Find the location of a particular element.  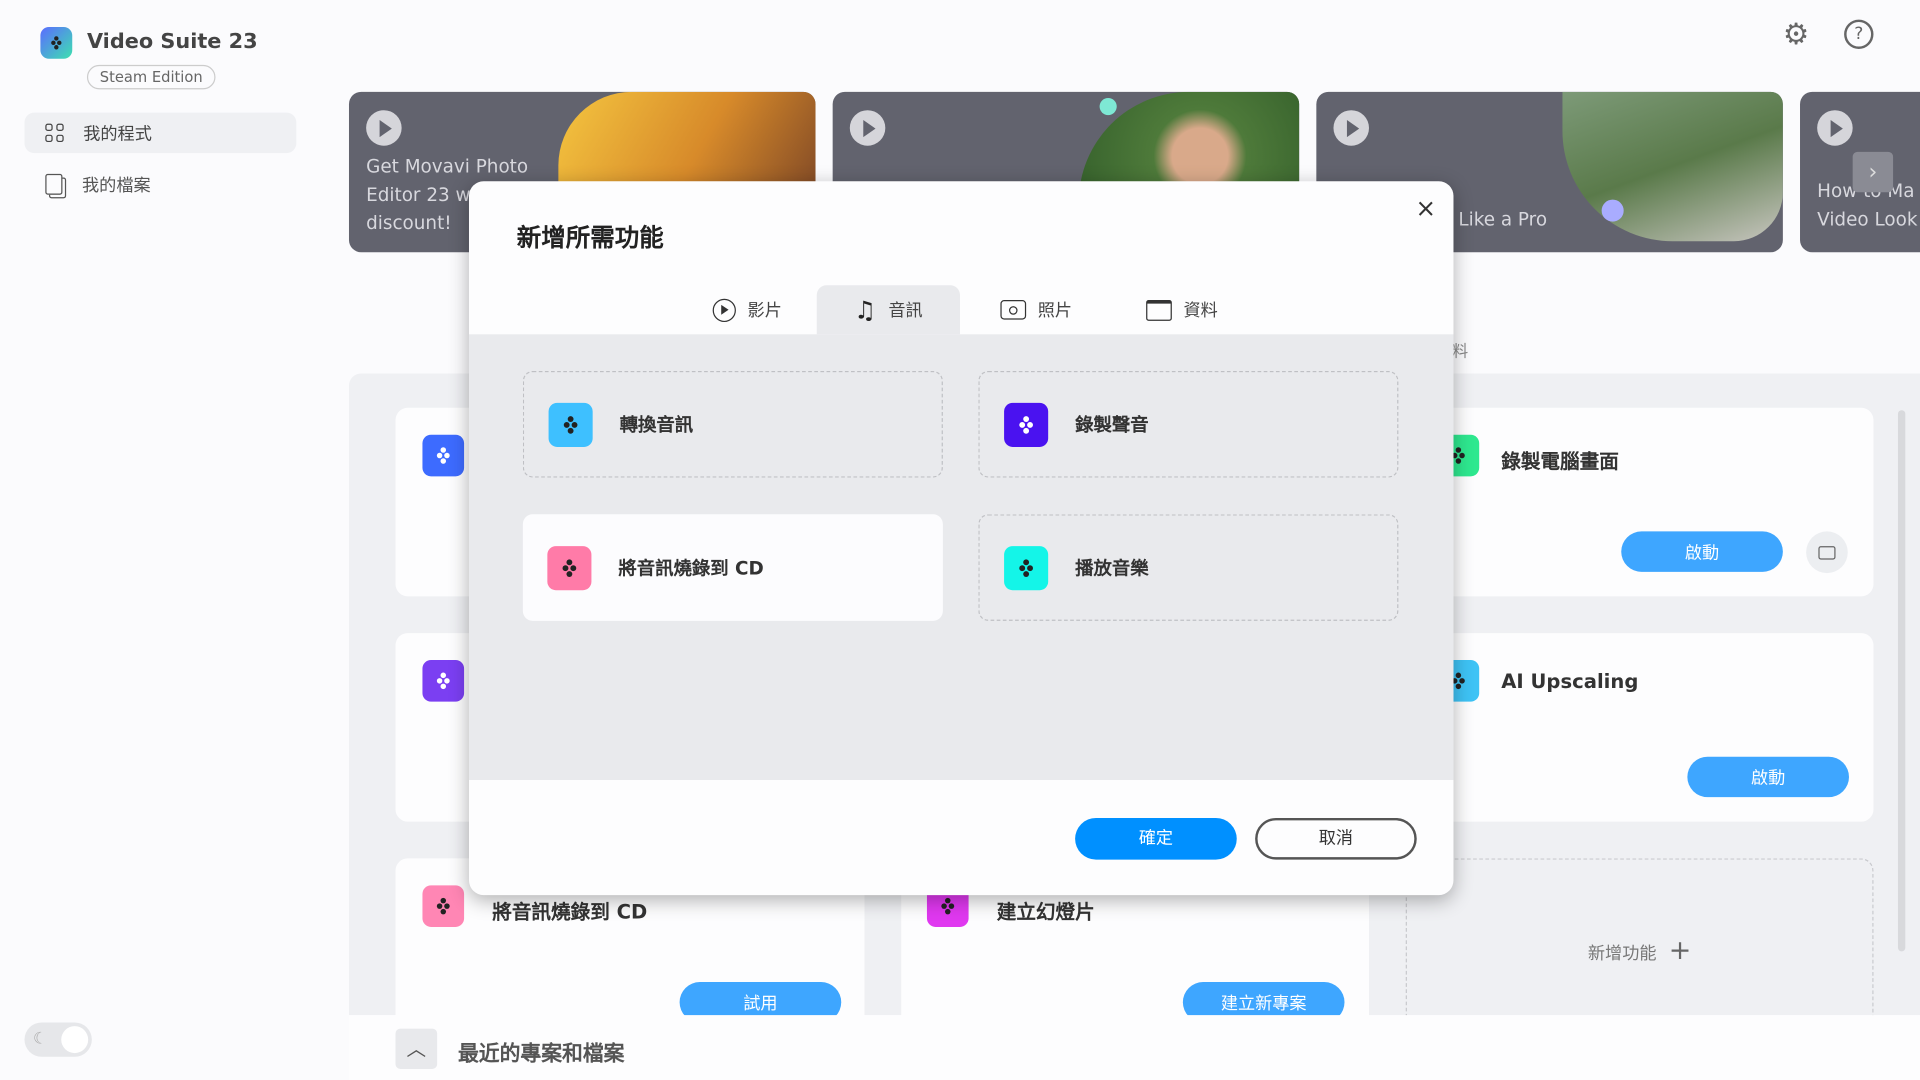

video-banner-4: How to Ma Video Look › is located at coordinates (1860, 172).